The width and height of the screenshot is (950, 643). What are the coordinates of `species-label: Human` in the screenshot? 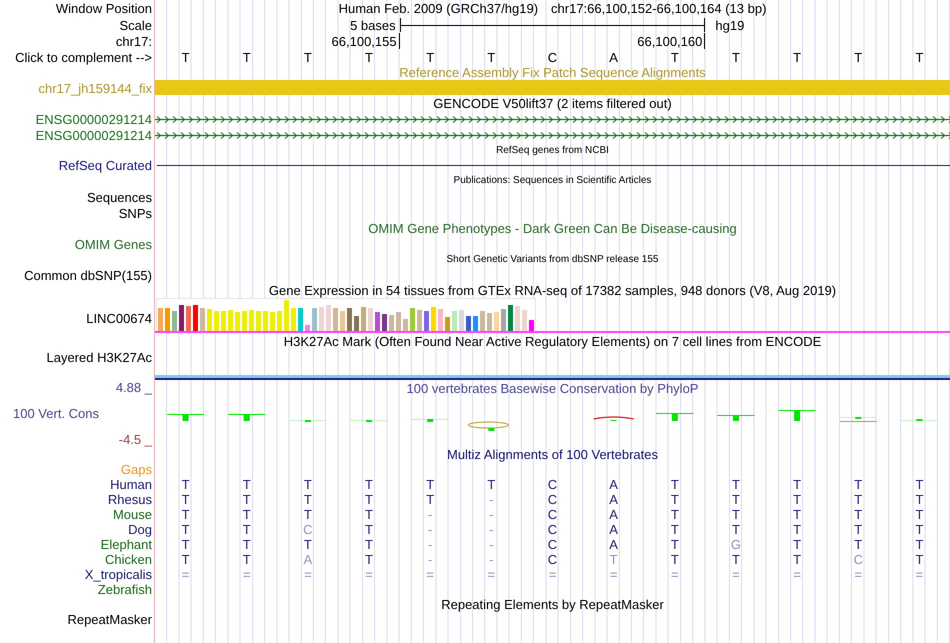 It's located at (131, 484).